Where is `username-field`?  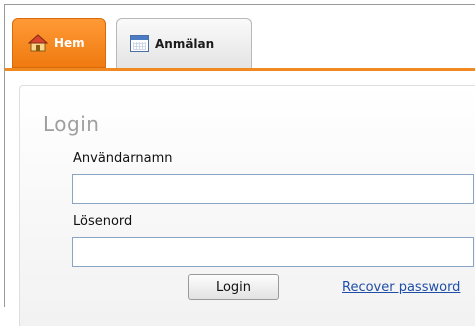 username-field is located at coordinates (273, 189).